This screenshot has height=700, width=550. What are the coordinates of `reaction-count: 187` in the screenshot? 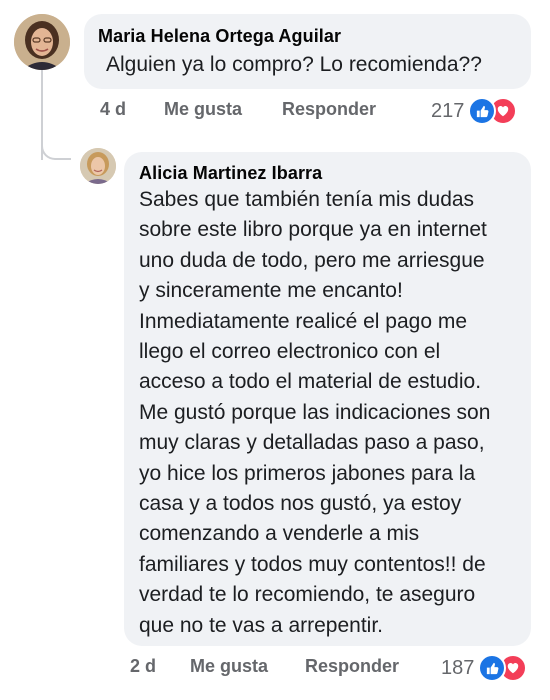 It's located at (458, 667).